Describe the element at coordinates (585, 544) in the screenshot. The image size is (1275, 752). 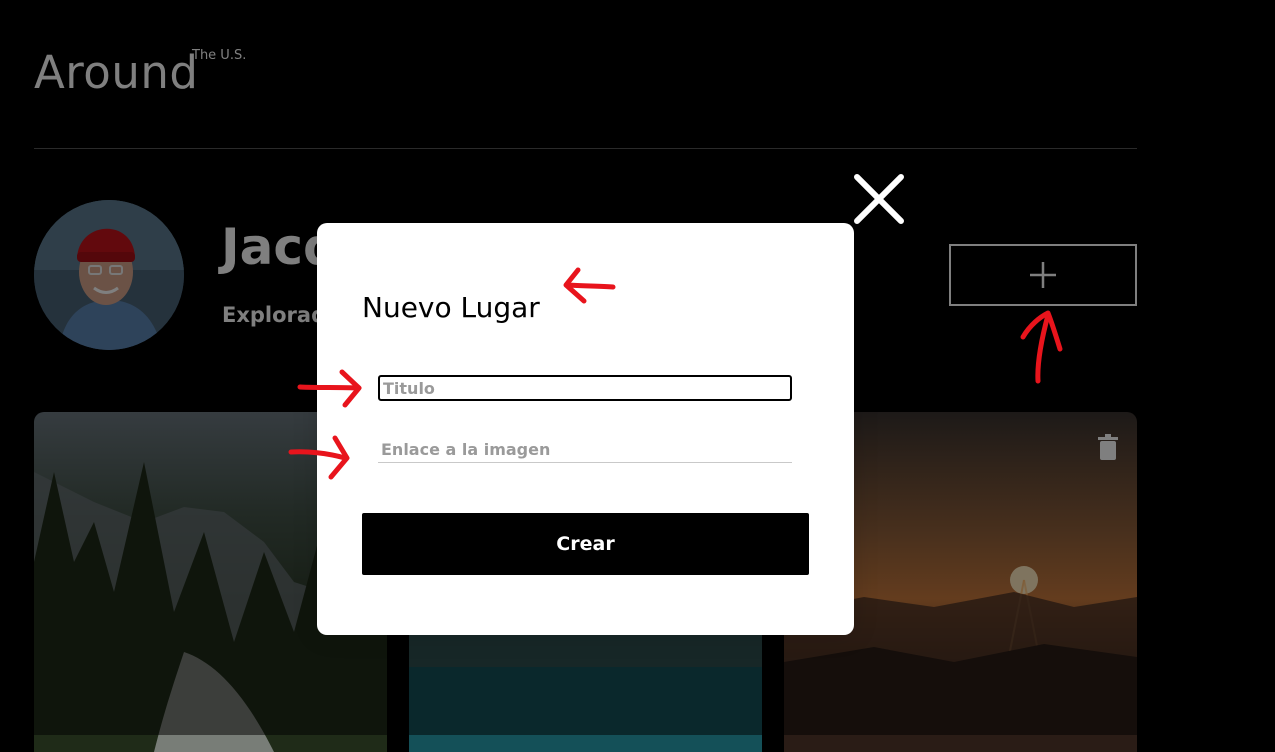
I see `create-button: Crear` at that location.